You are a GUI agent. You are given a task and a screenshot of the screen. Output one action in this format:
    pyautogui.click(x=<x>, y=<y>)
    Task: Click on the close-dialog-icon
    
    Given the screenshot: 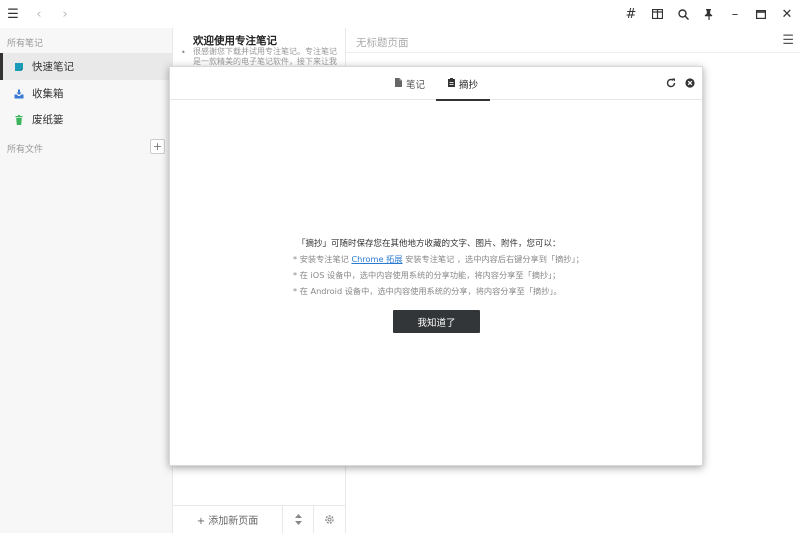 What is the action you would take?
    pyautogui.click(x=690, y=83)
    